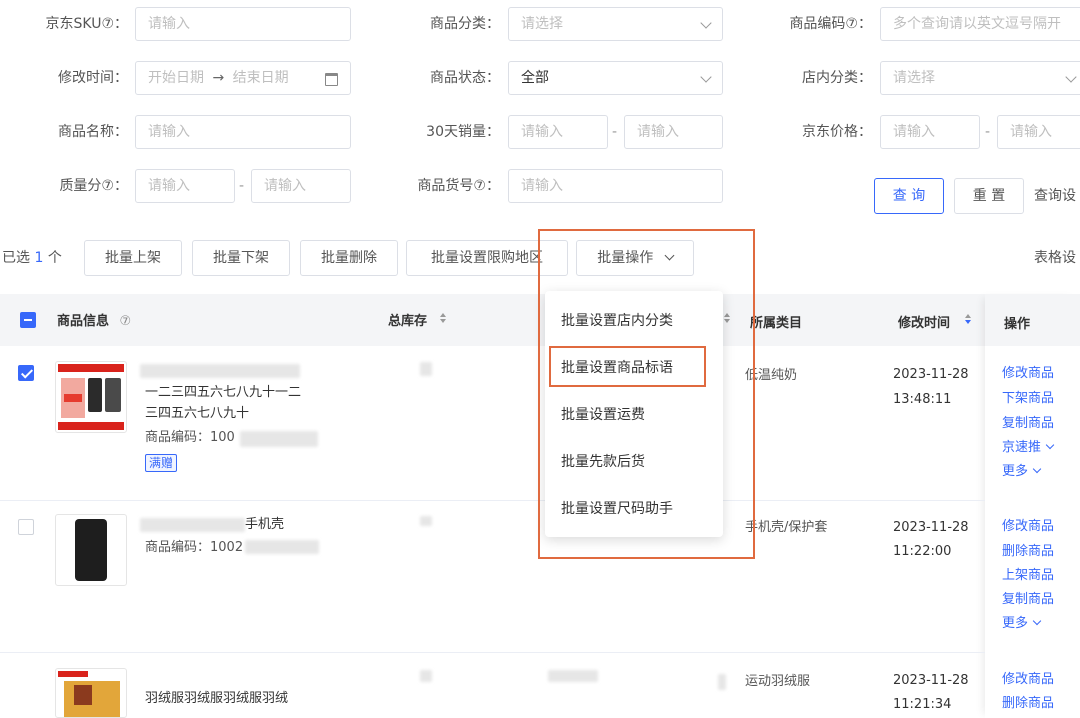 The width and height of the screenshot is (1080, 718). What do you see at coordinates (54, 258) in the screenshot?
I see `selected-suffix: 个` at bounding box center [54, 258].